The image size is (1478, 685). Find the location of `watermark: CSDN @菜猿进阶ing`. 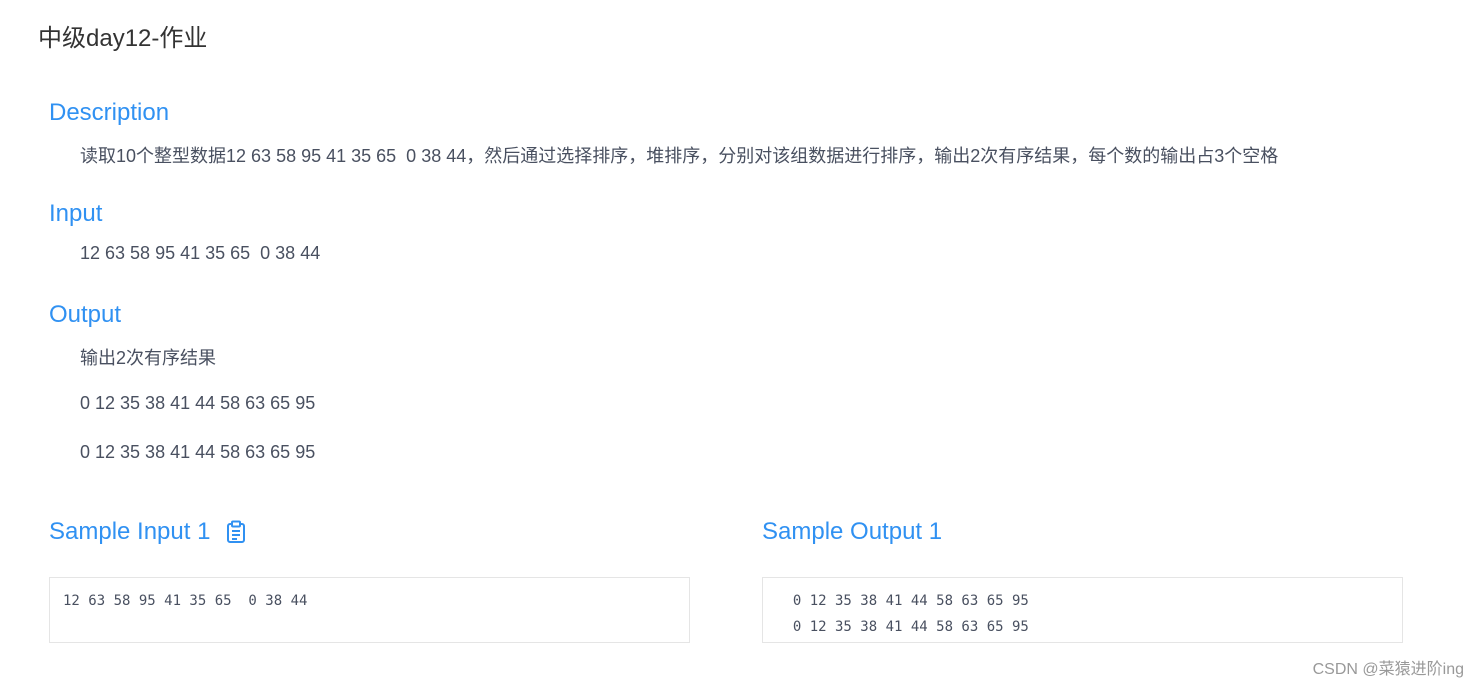

watermark: CSDN @菜猿进阶ing is located at coordinates (1388, 669).